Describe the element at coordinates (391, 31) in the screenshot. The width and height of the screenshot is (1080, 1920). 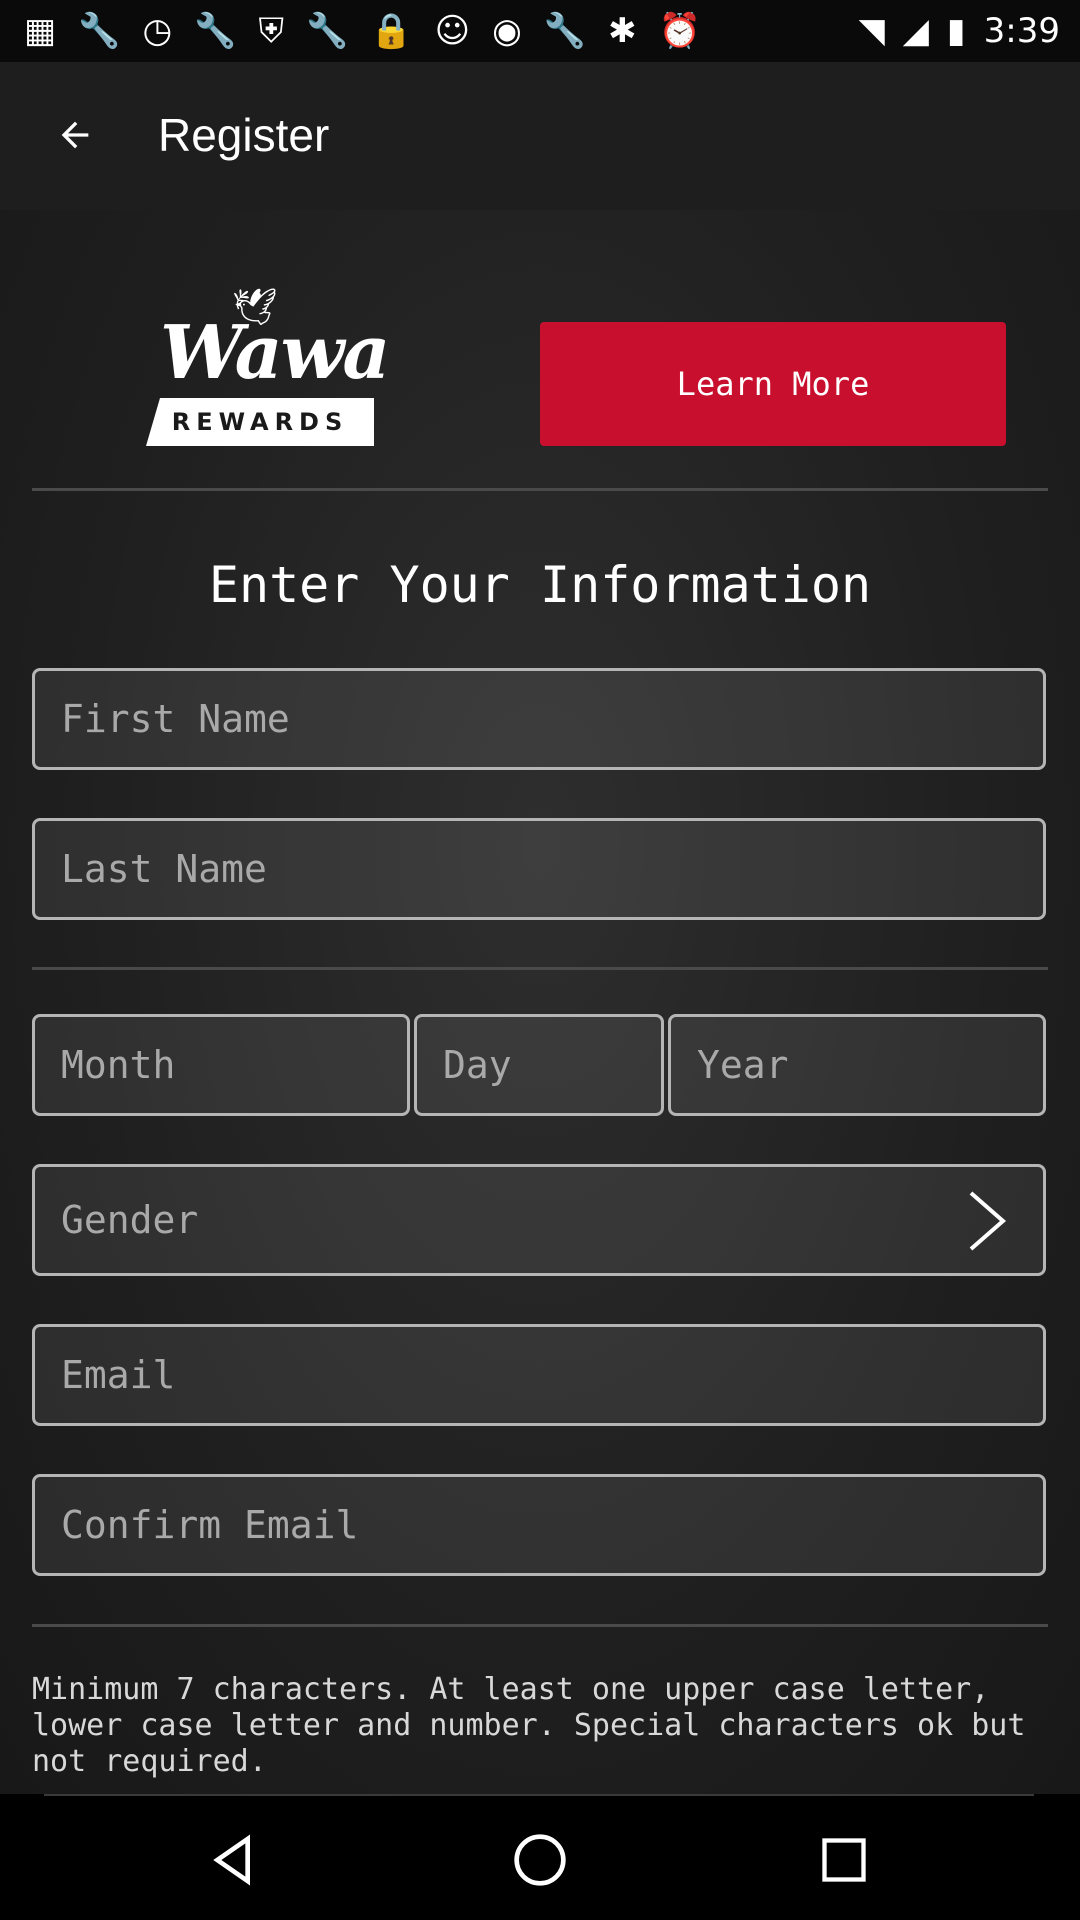
I see `lock-icon: 🔒` at that location.